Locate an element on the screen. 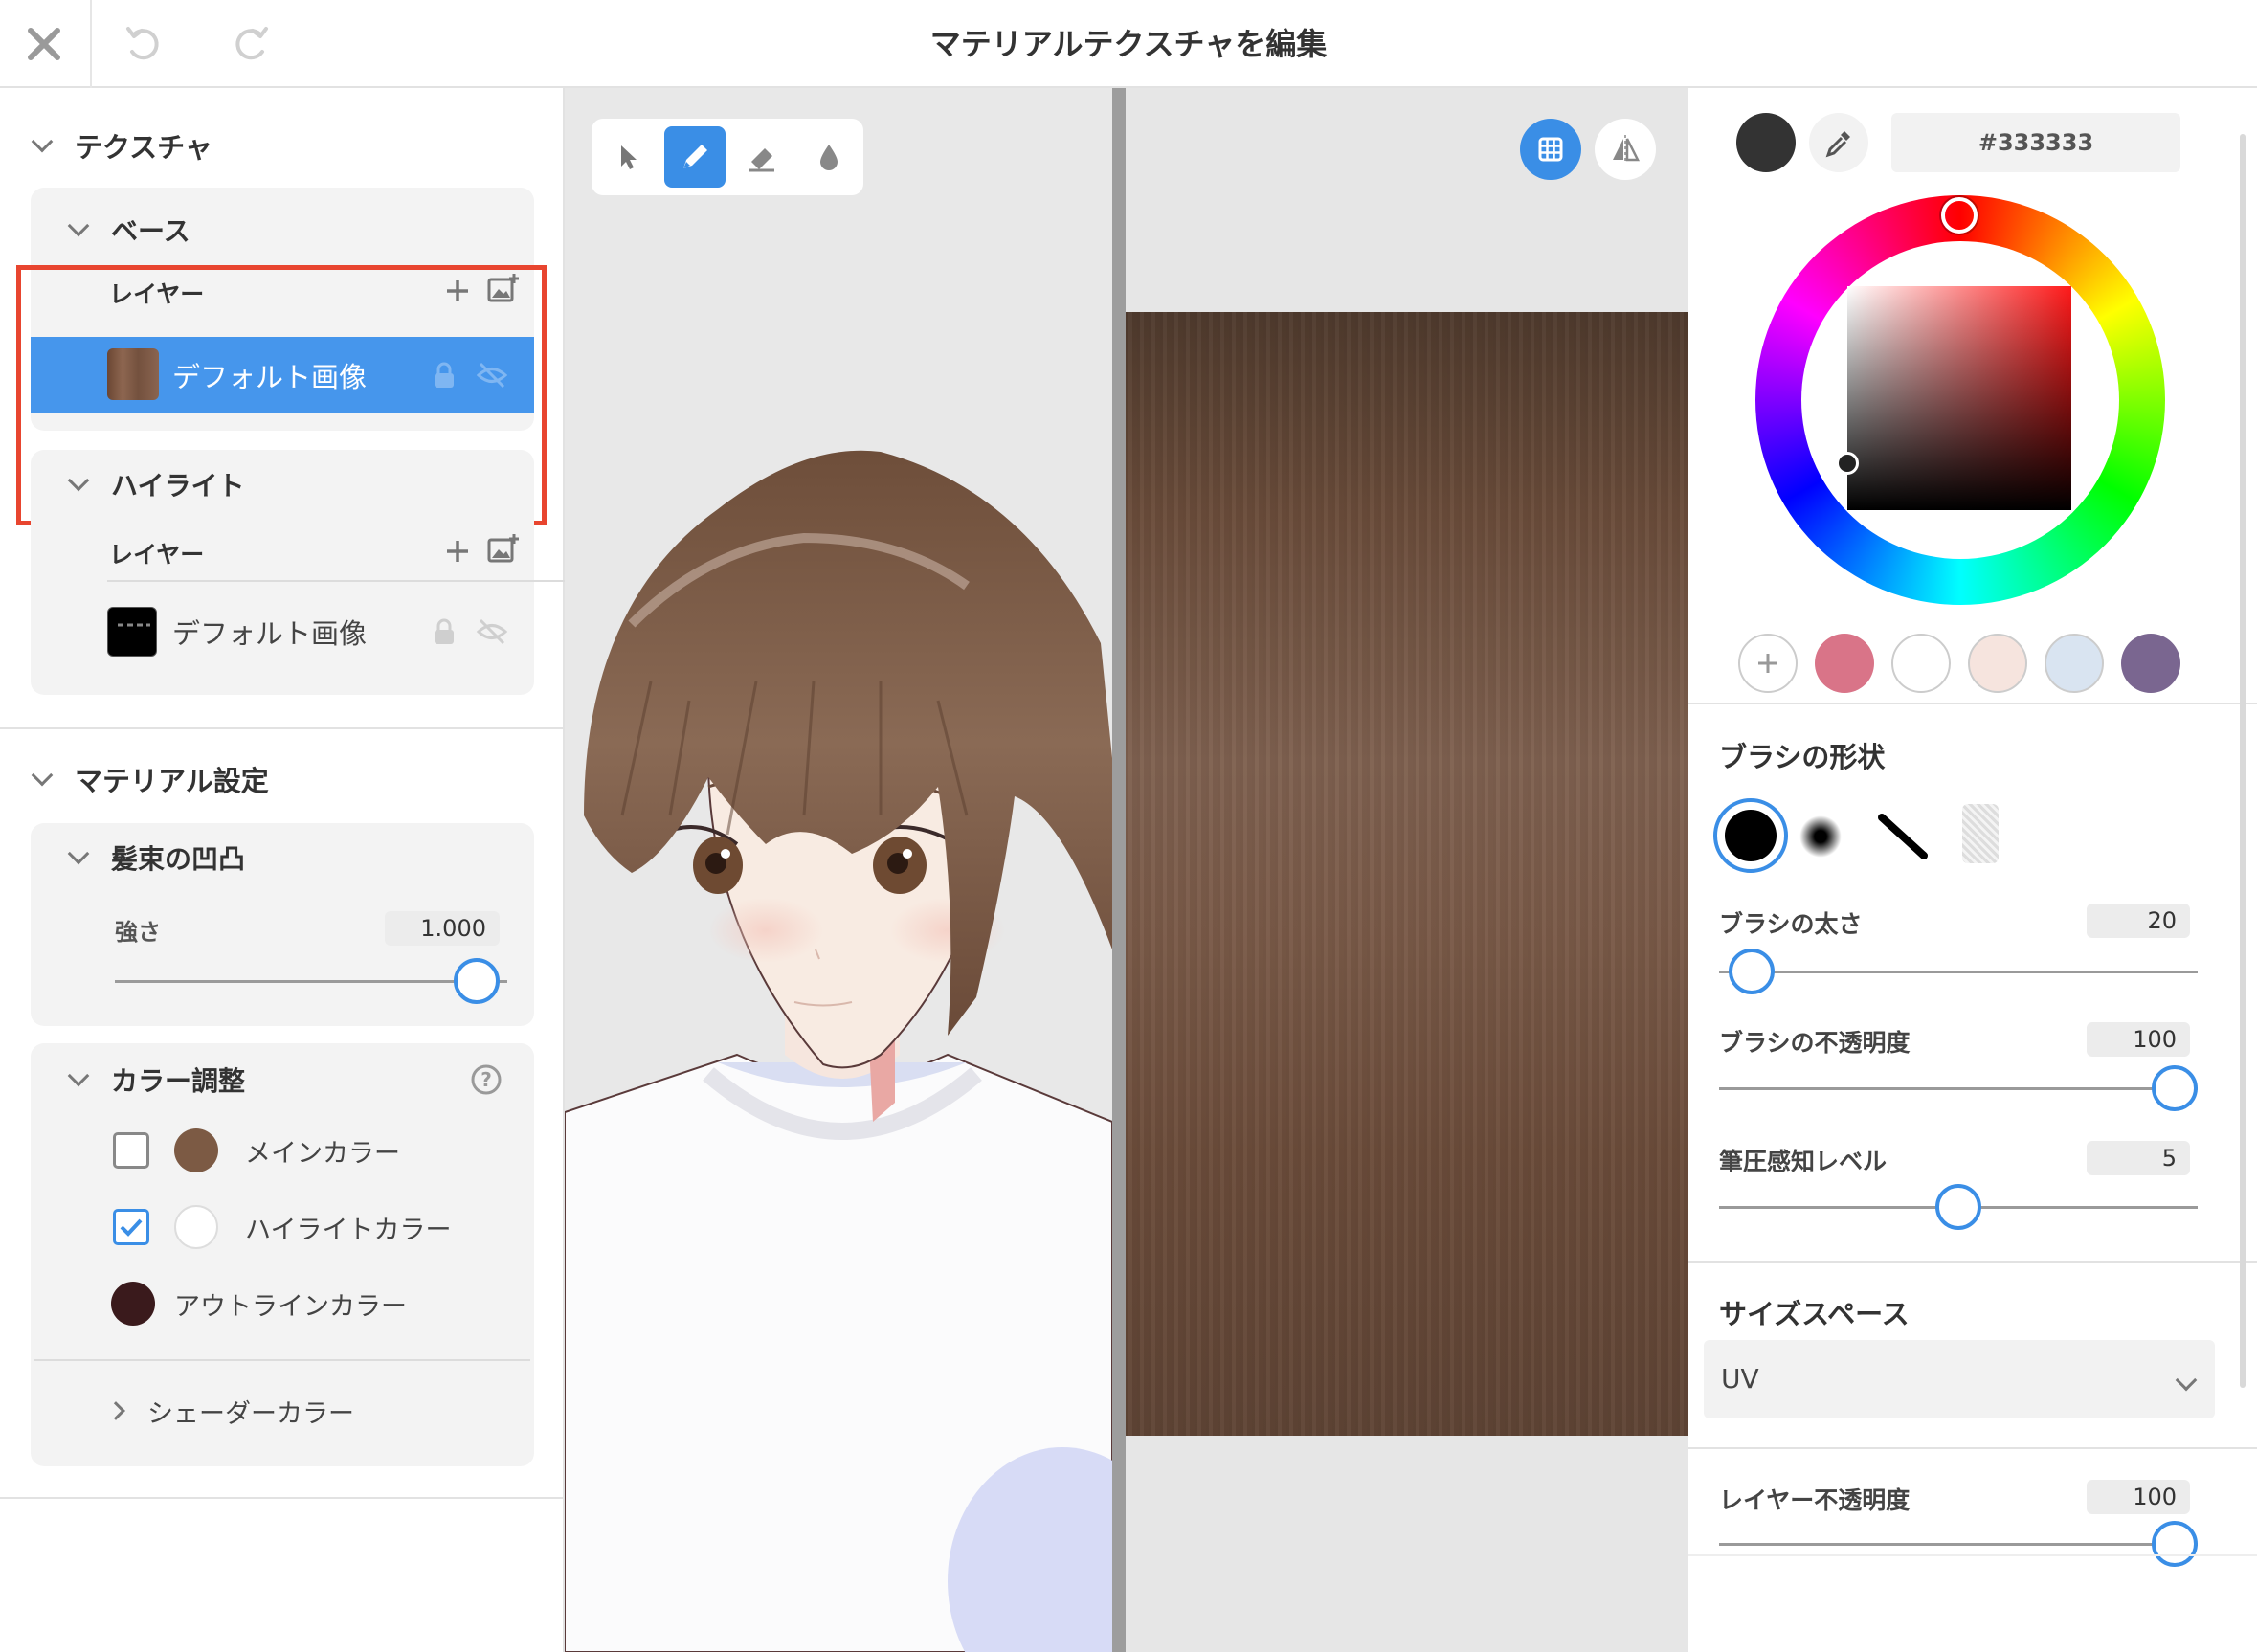  close-button is located at coordinates (44, 44).